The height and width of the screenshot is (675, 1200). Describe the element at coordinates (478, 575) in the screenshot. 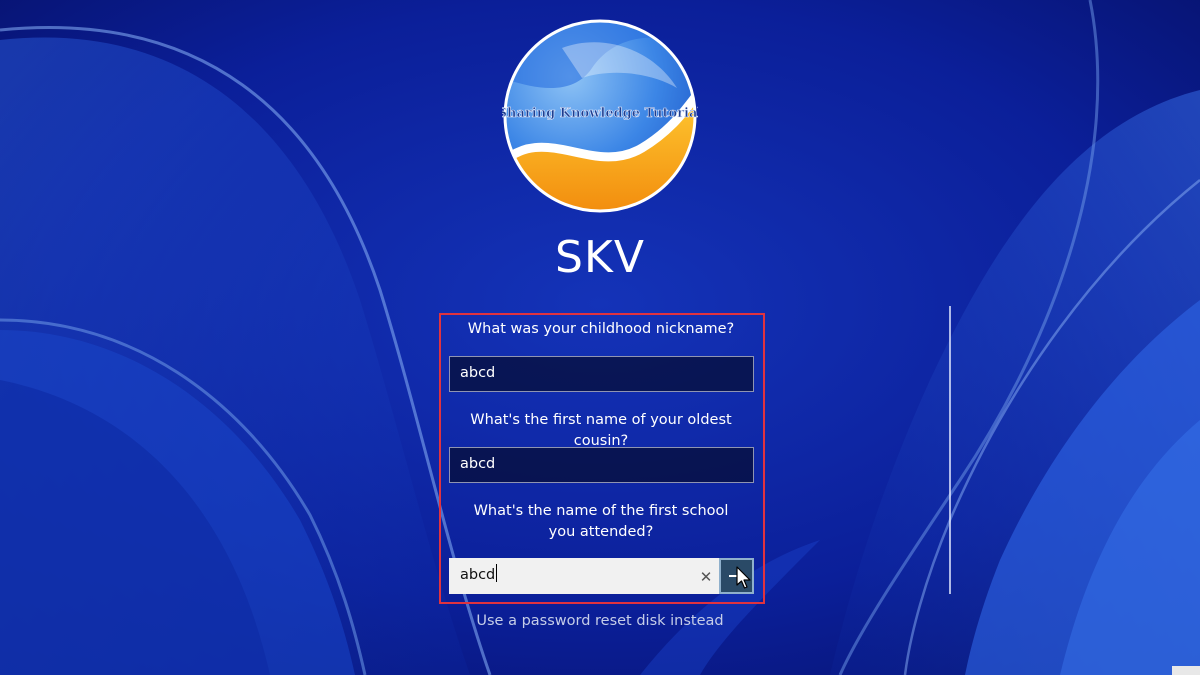

I see `security-answer-3-text: abcd` at that location.